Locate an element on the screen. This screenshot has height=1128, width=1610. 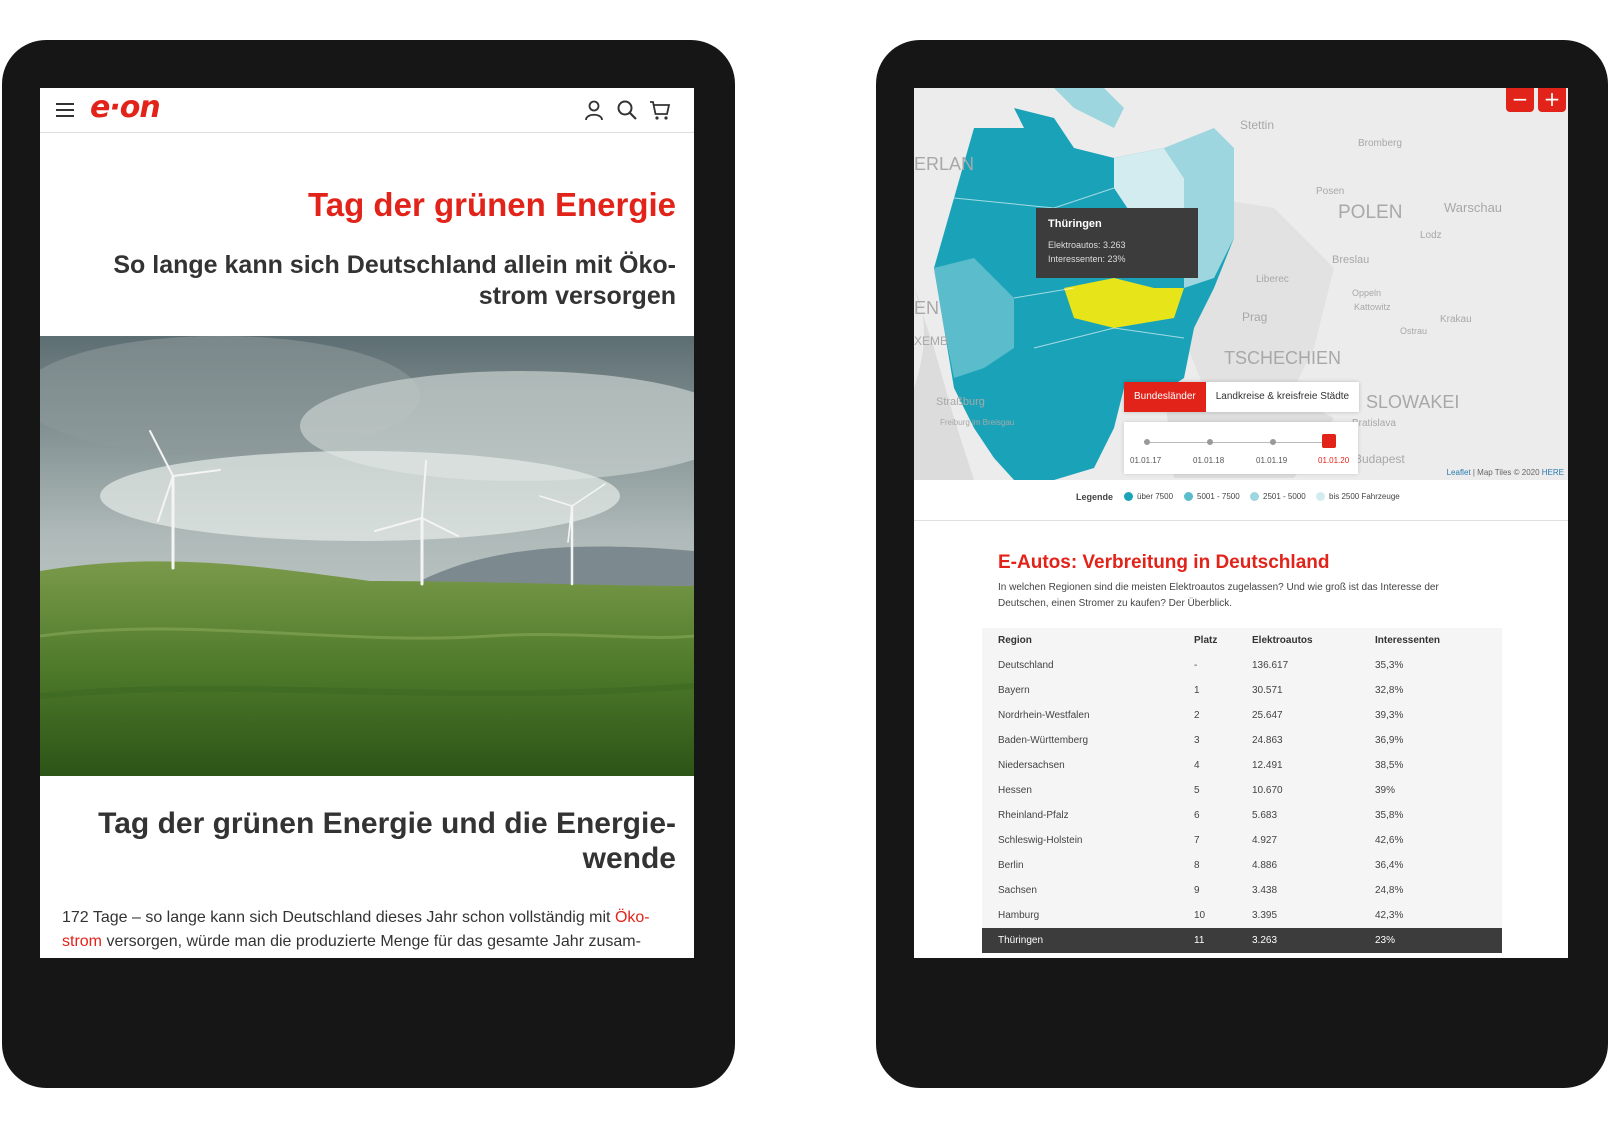
tab-bundeslaender: Bundesländer is located at coordinates (1165, 397).